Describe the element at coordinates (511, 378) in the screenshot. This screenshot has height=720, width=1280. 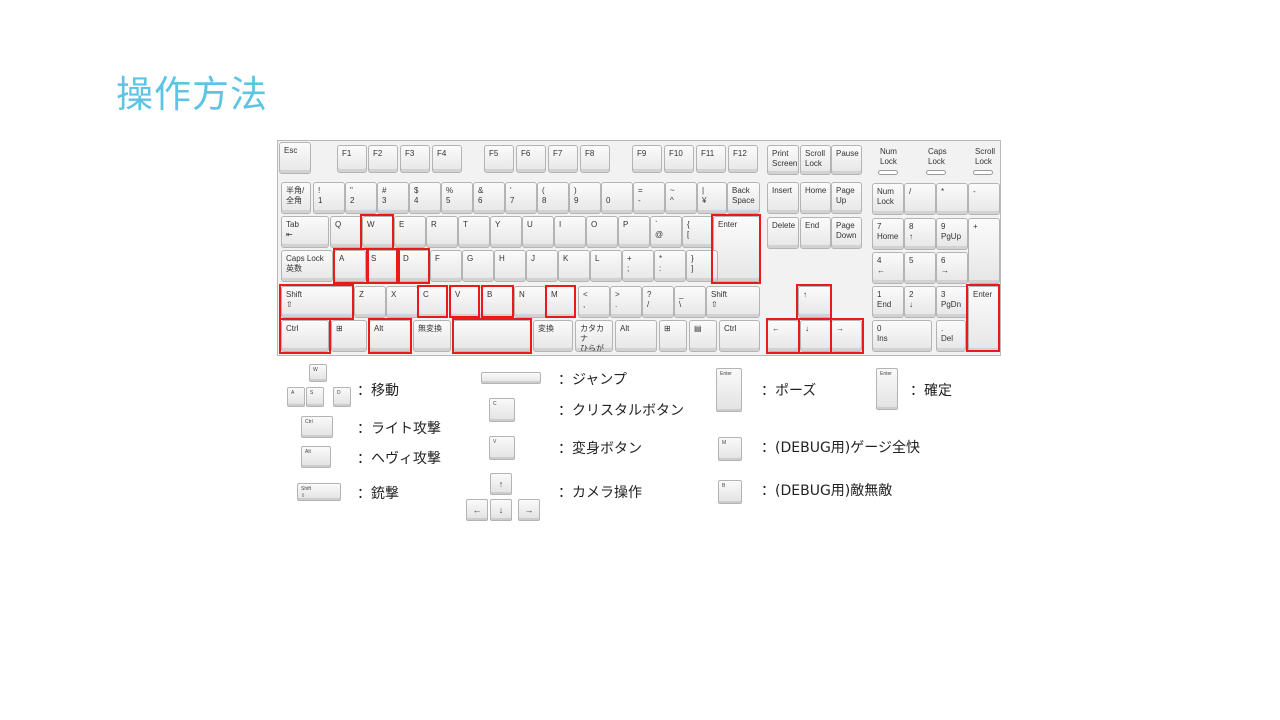
I see `legend-jump-key` at that location.